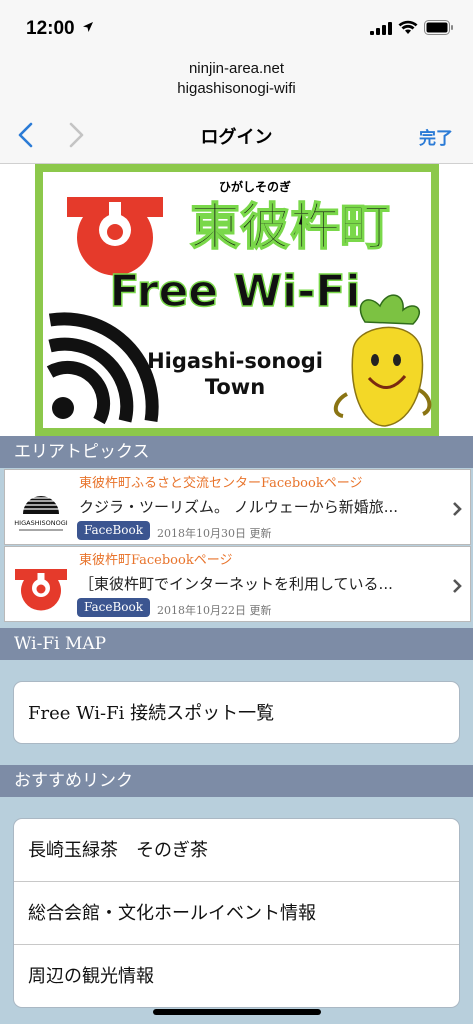 The width and height of the screenshot is (473, 1024). What do you see at coordinates (41, 508) in the screenshot?
I see `furusato-center-logo-icon: HIGASHISONOGI` at bounding box center [41, 508].